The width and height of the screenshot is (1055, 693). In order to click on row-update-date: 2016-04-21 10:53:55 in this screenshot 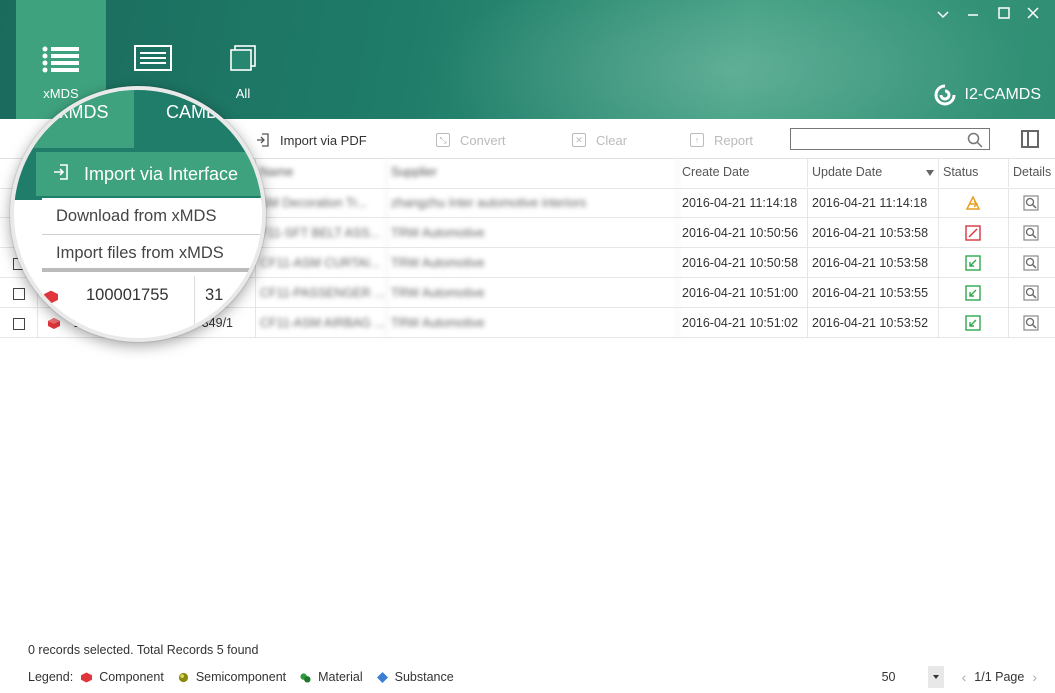, I will do `click(873, 293)`.